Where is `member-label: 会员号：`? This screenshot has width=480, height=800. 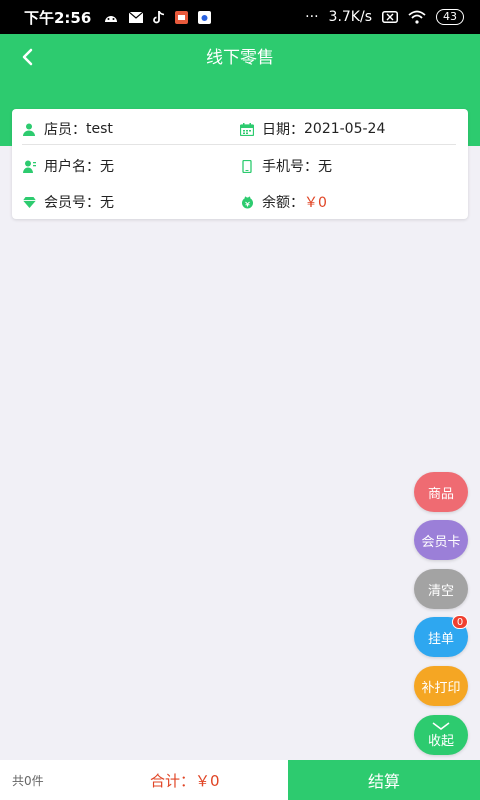 member-label: 会员号： is located at coordinates (72, 203).